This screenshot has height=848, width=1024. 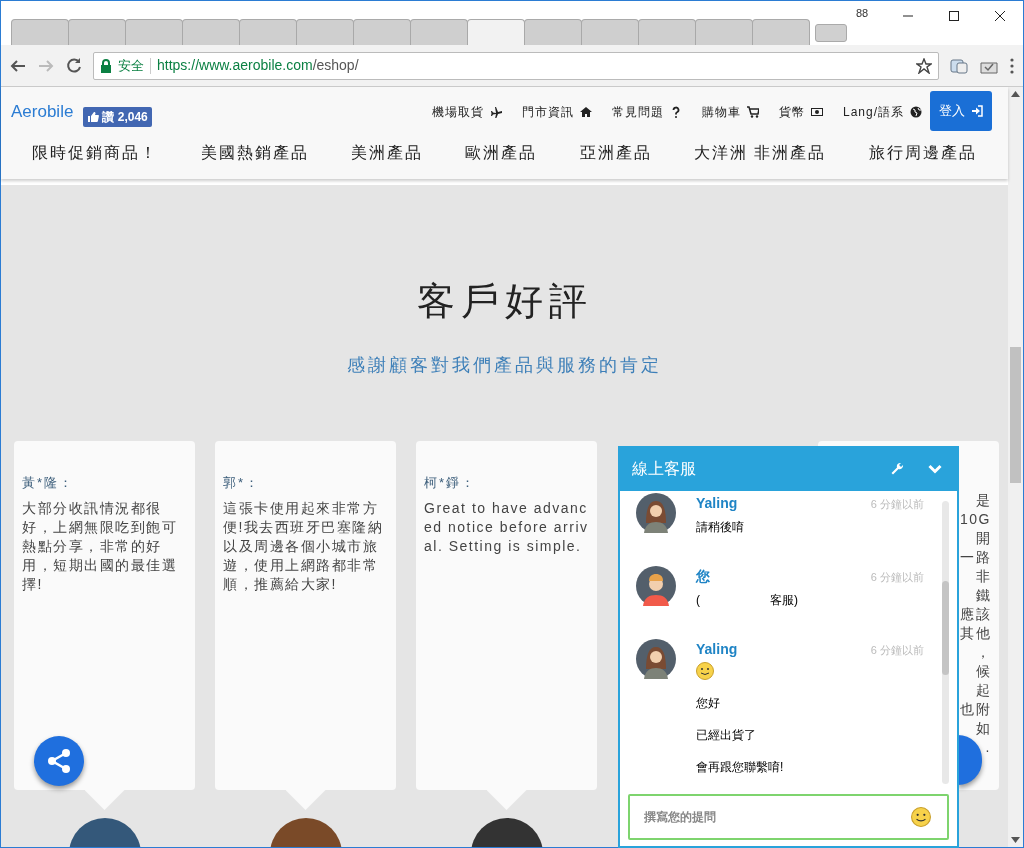 I want to click on review-text: 大部分收訊情況都很好，上網無限吃到飽可熱點分享，非常的好用，短期出國的最佳選擇!, so click(x=100, y=546).